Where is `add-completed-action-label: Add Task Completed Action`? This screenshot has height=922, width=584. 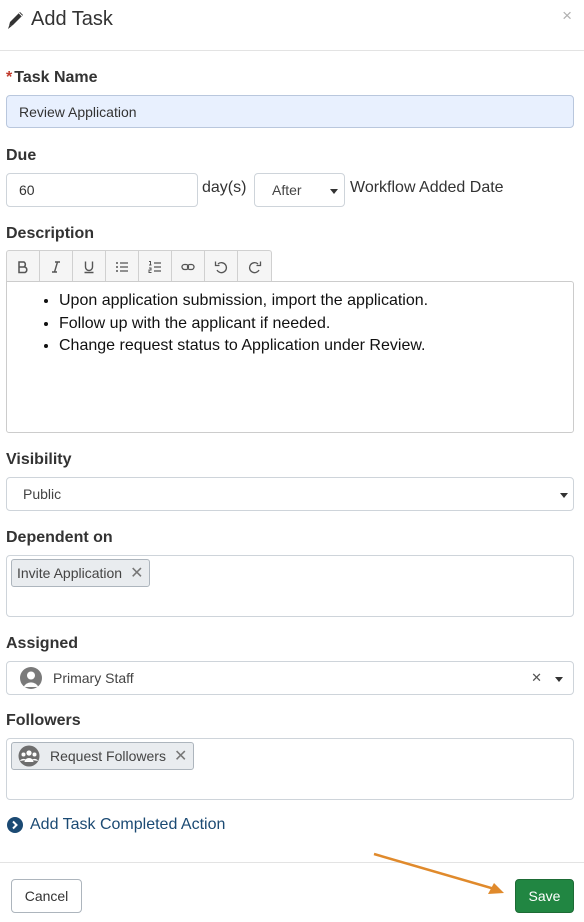
add-completed-action-label: Add Task Completed Action is located at coordinates (128, 824).